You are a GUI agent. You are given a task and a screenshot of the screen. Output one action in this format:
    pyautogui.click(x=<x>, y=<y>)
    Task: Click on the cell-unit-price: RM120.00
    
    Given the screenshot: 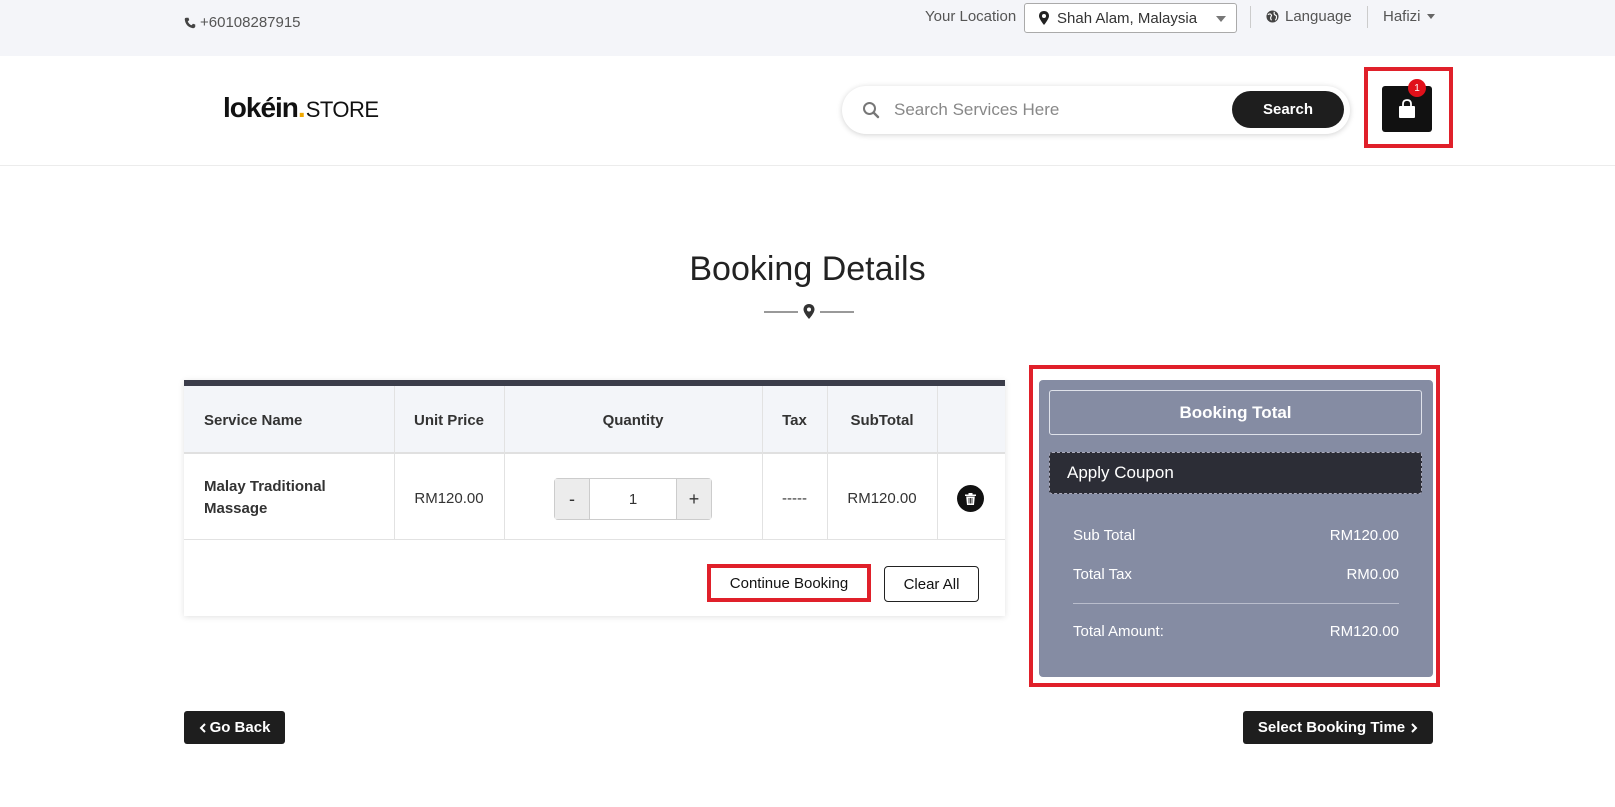 What is the action you would take?
    pyautogui.click(x=449, y=498)
    